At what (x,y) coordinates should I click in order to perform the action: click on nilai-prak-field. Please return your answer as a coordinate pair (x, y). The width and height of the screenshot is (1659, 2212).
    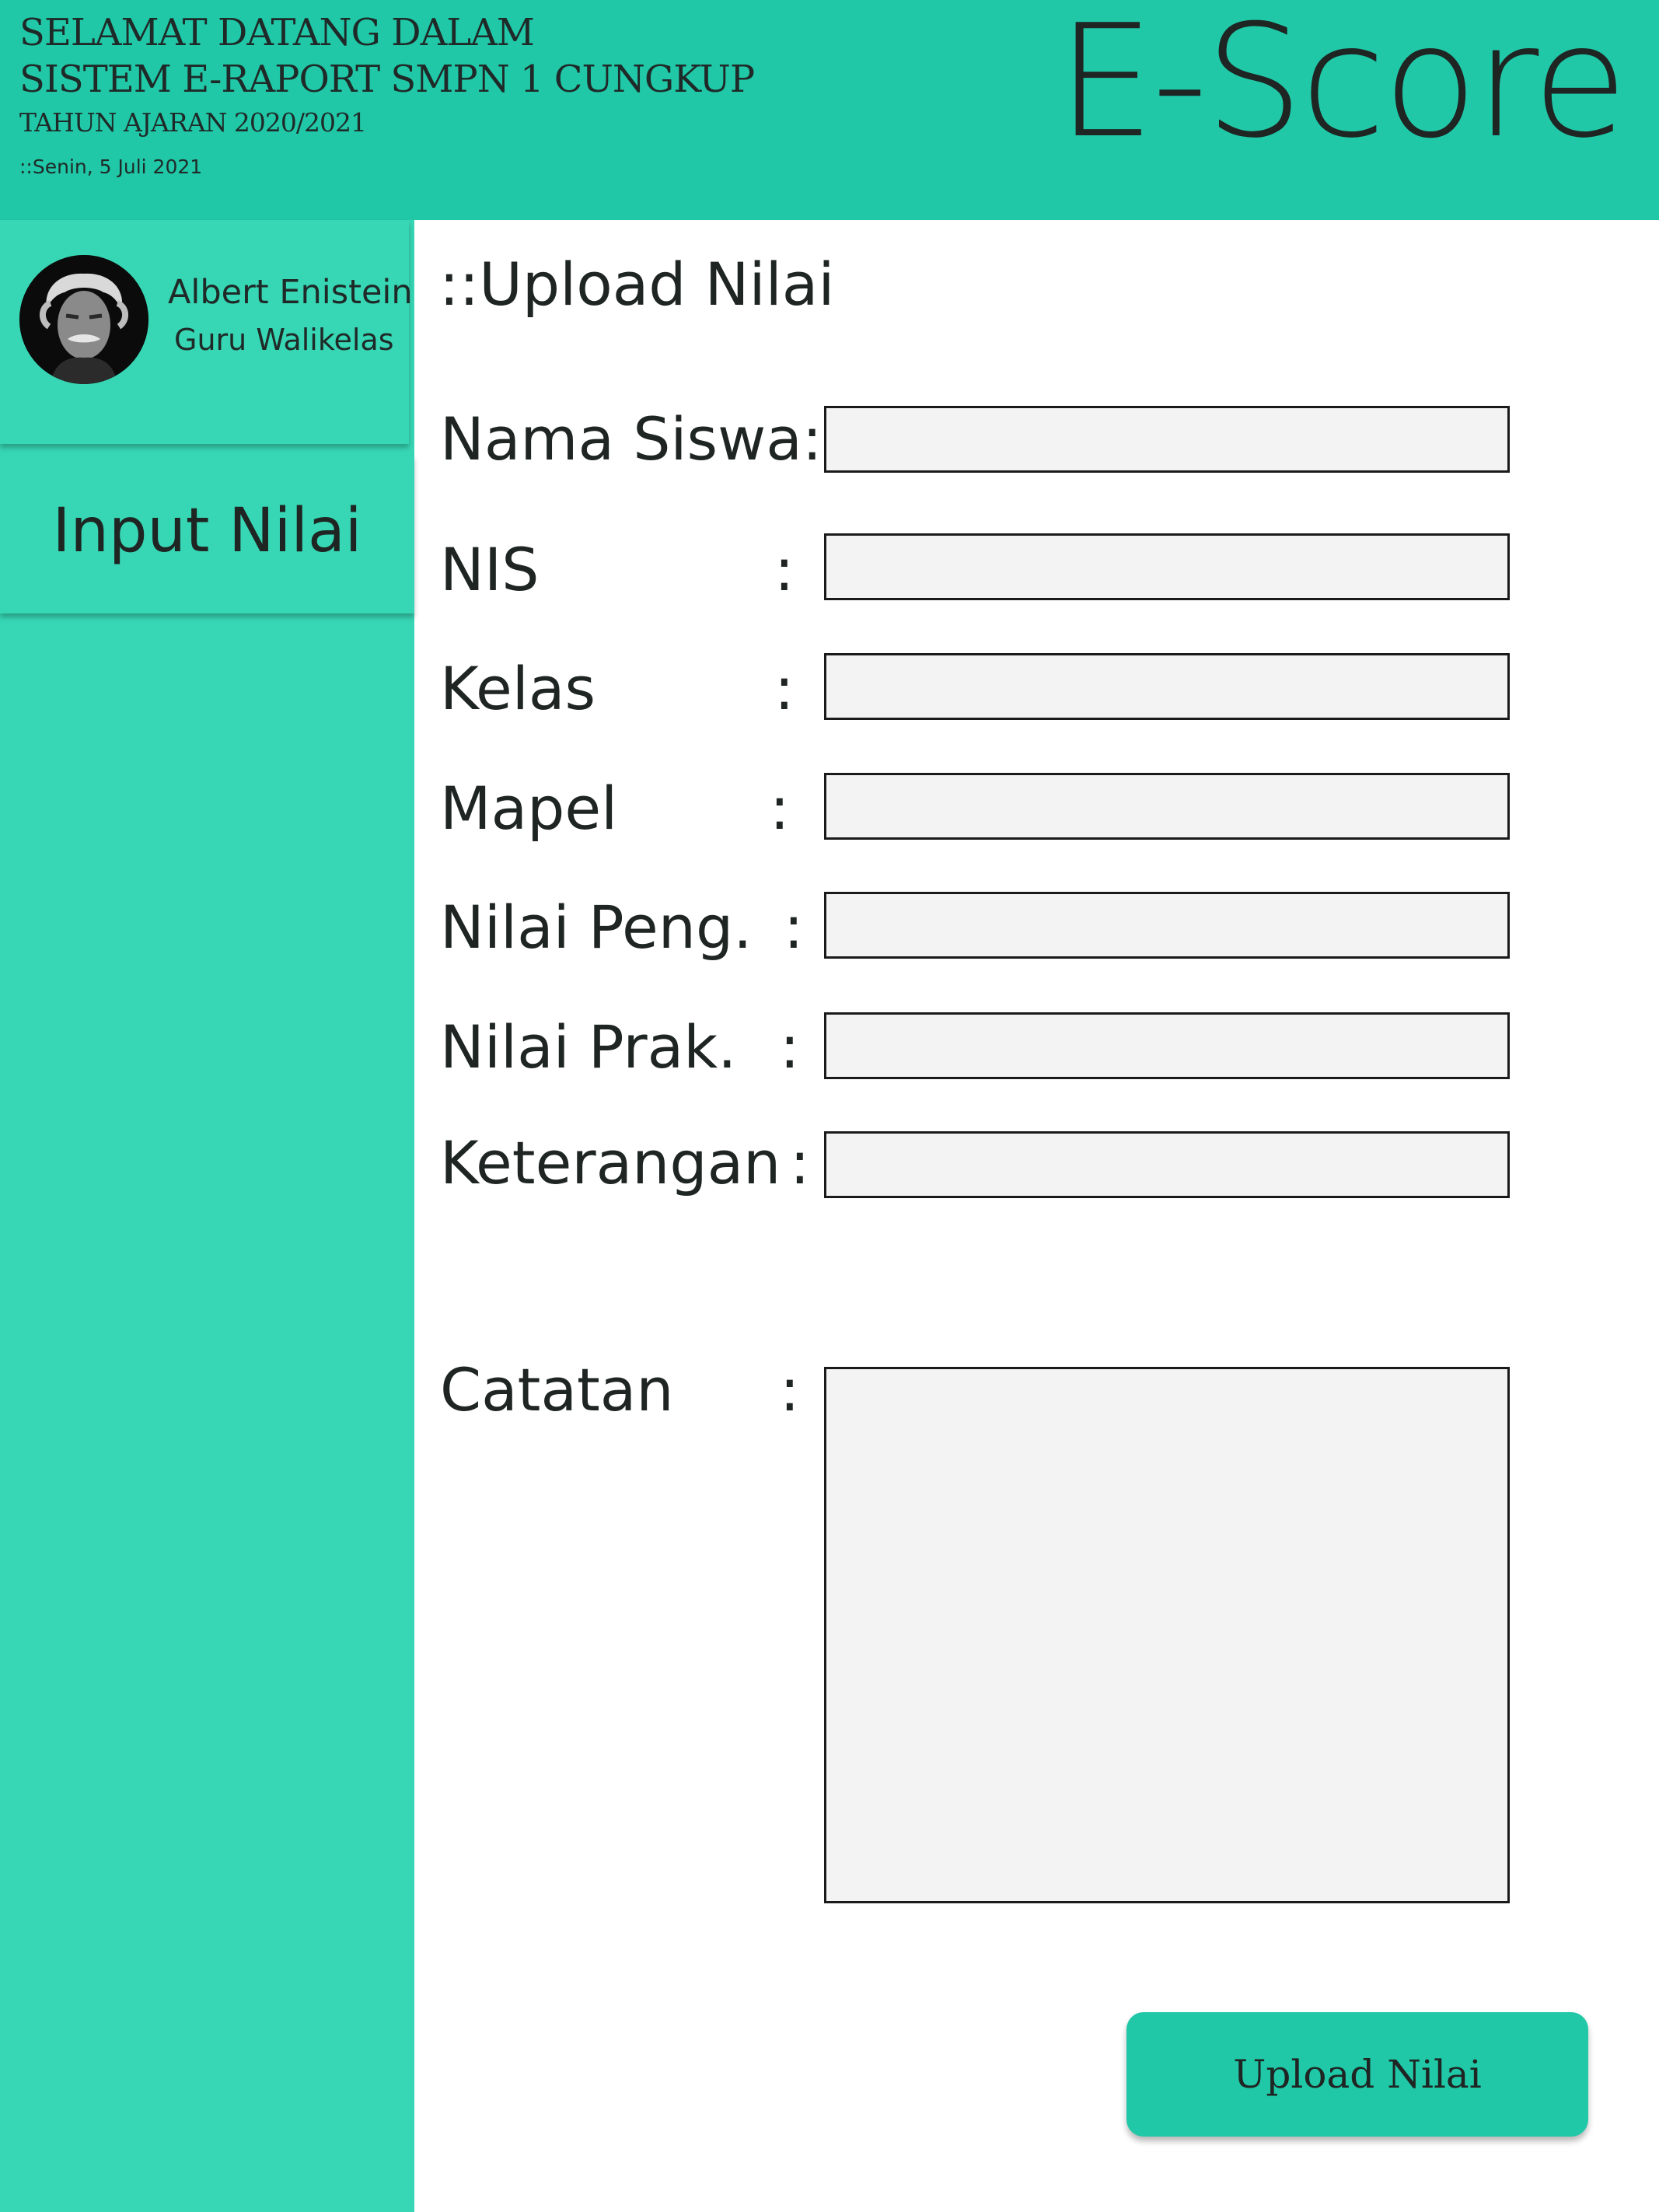
    Looking at the image, I should click on (1167, 1045).